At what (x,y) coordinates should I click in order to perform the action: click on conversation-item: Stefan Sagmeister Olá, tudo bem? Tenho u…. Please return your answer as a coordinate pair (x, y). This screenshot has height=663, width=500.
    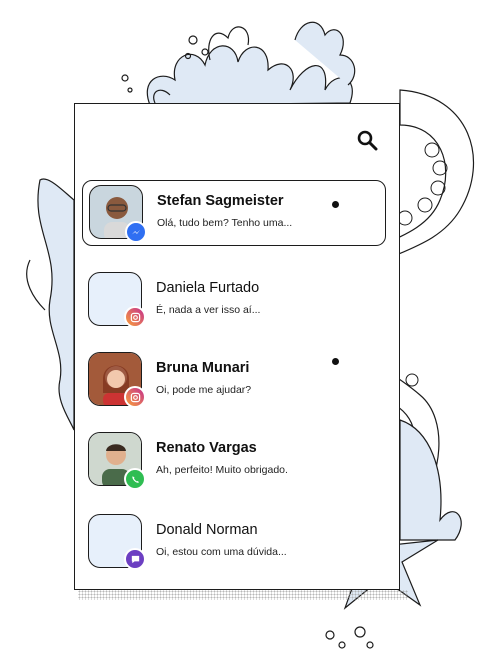
    Looking at the image, I should click on (234, 213).